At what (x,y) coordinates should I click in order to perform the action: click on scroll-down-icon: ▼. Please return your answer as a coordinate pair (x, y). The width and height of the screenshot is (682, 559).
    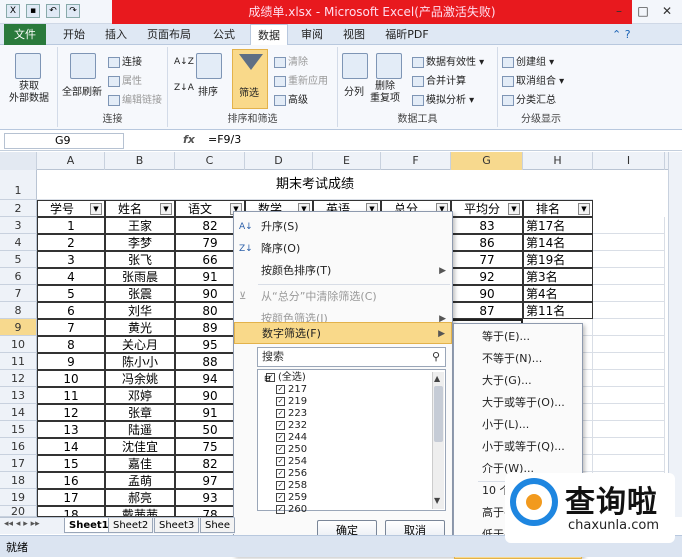
    Looking at the image, I should click on (437, 500).